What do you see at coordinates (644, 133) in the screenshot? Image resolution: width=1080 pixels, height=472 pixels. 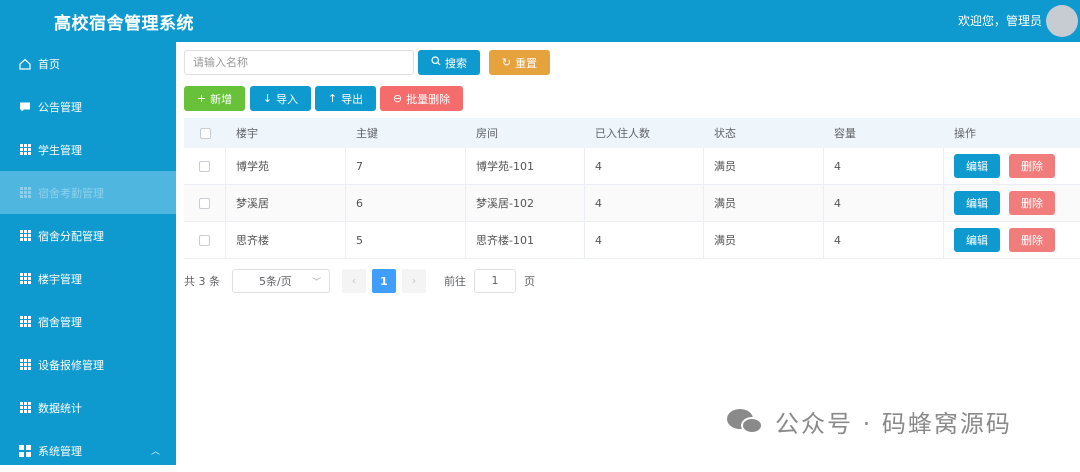 I see `column-header: 已入住人数` at bounding box center [644, 133].